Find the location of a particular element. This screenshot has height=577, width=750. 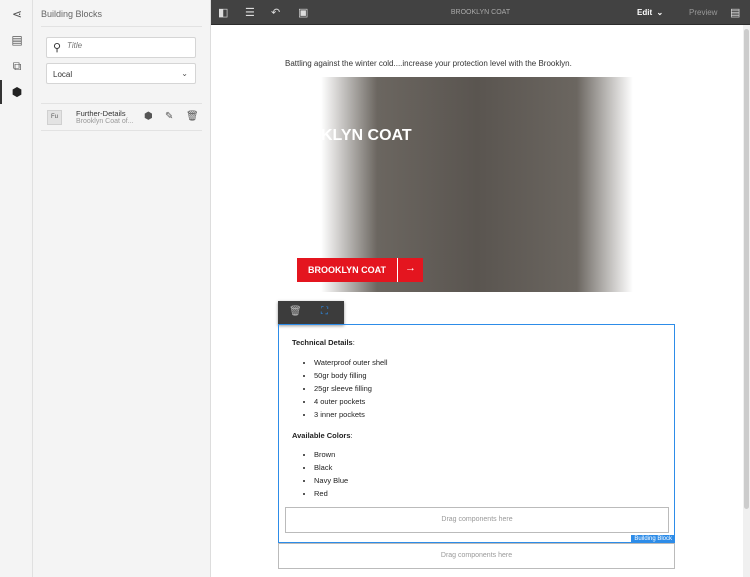

edit-icon: ✎ is located at coordinates (169, 116).